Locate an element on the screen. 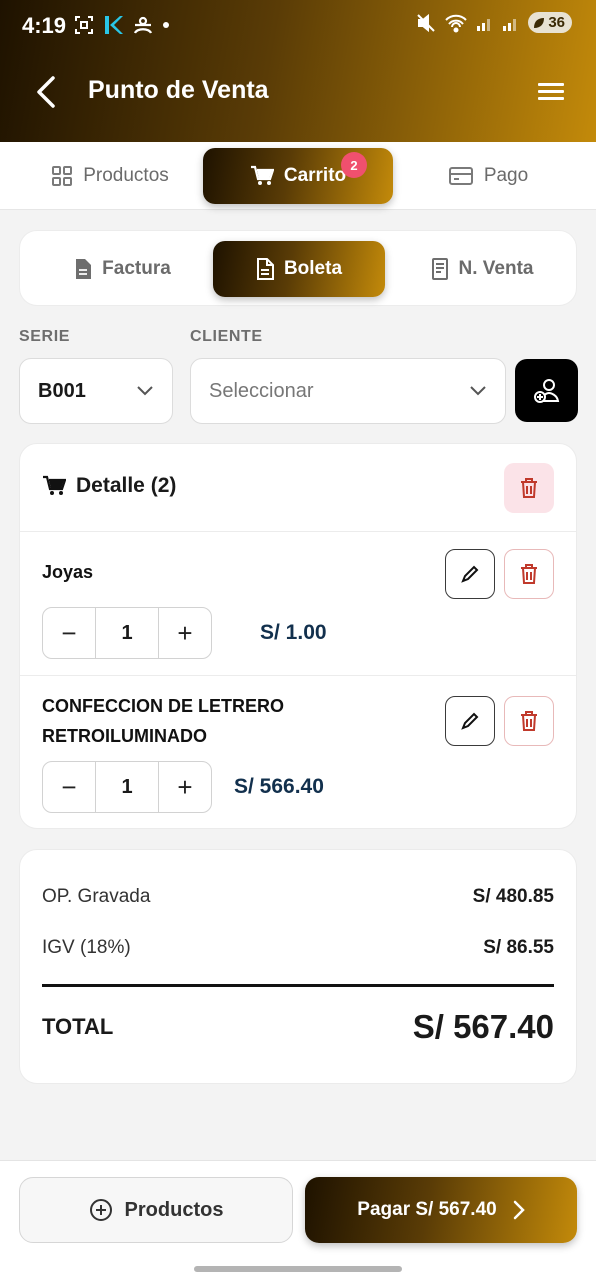 This screenshot has height=1280, width=596. doc-type-label: Factura is located at coordinates (136, 268).